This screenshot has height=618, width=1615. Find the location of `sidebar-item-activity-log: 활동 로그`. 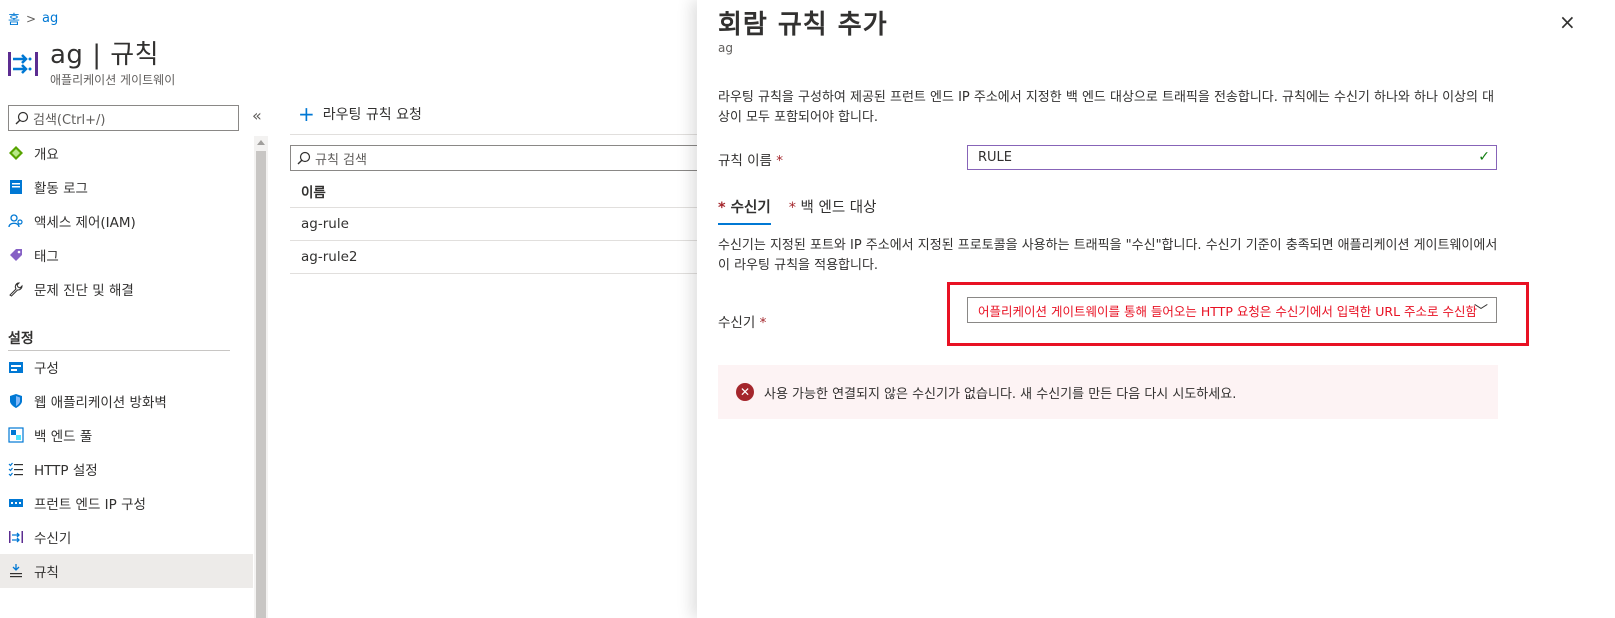

sidebar-item-activity-log: 활동 로그 is located at coordinates (126, 187).